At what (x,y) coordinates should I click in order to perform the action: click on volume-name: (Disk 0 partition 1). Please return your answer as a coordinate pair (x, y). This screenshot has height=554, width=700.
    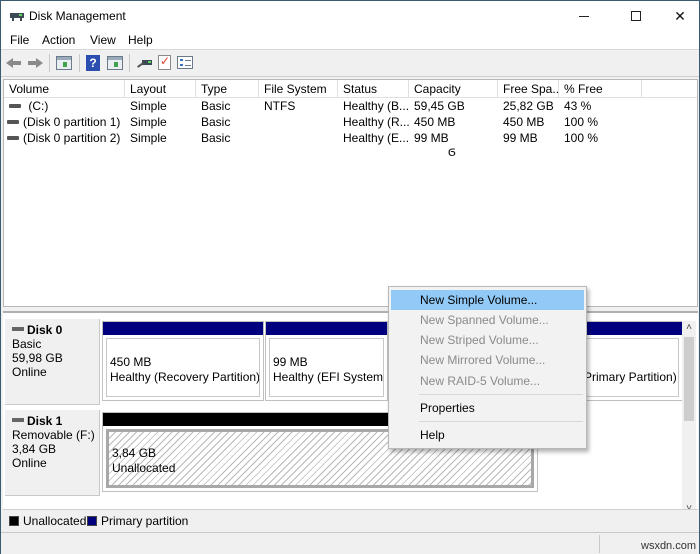
    Looking at the image, I should click on (72, 122).